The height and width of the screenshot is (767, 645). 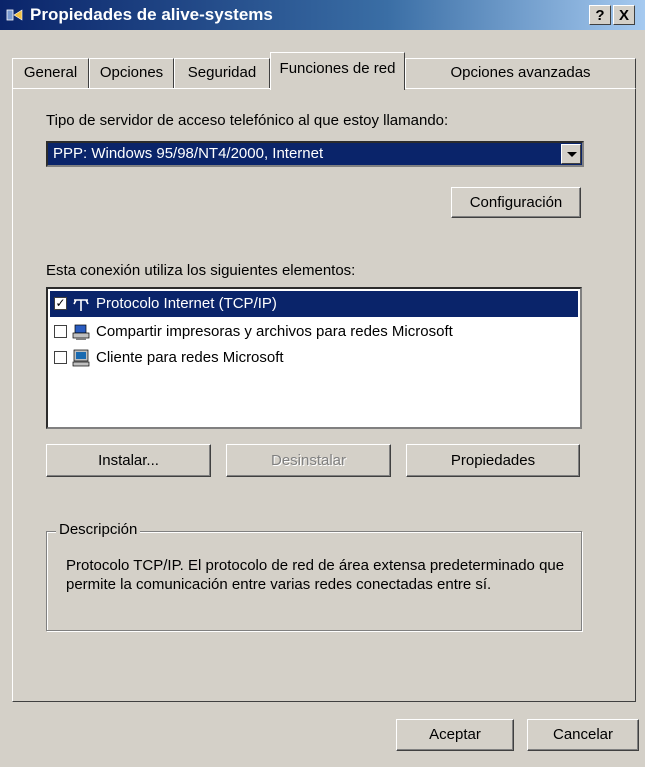 What do you see at coordinates (14, 15) in the screenshot?
I see `network-connection-icon` at bounding box center [14, 15].